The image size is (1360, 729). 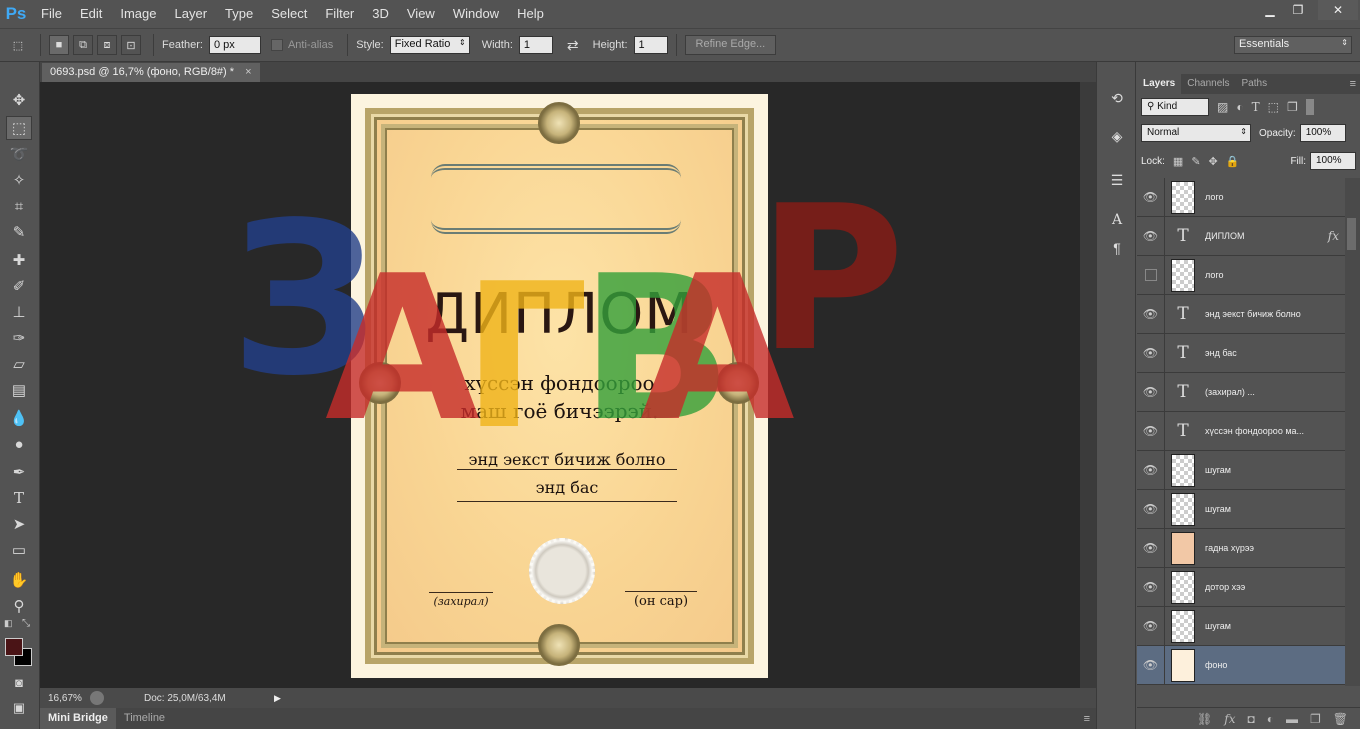 What do you see at coordinates (239, 14) in the screenshot?
I see `menu-type: Type` at bounding box center [239, 14].